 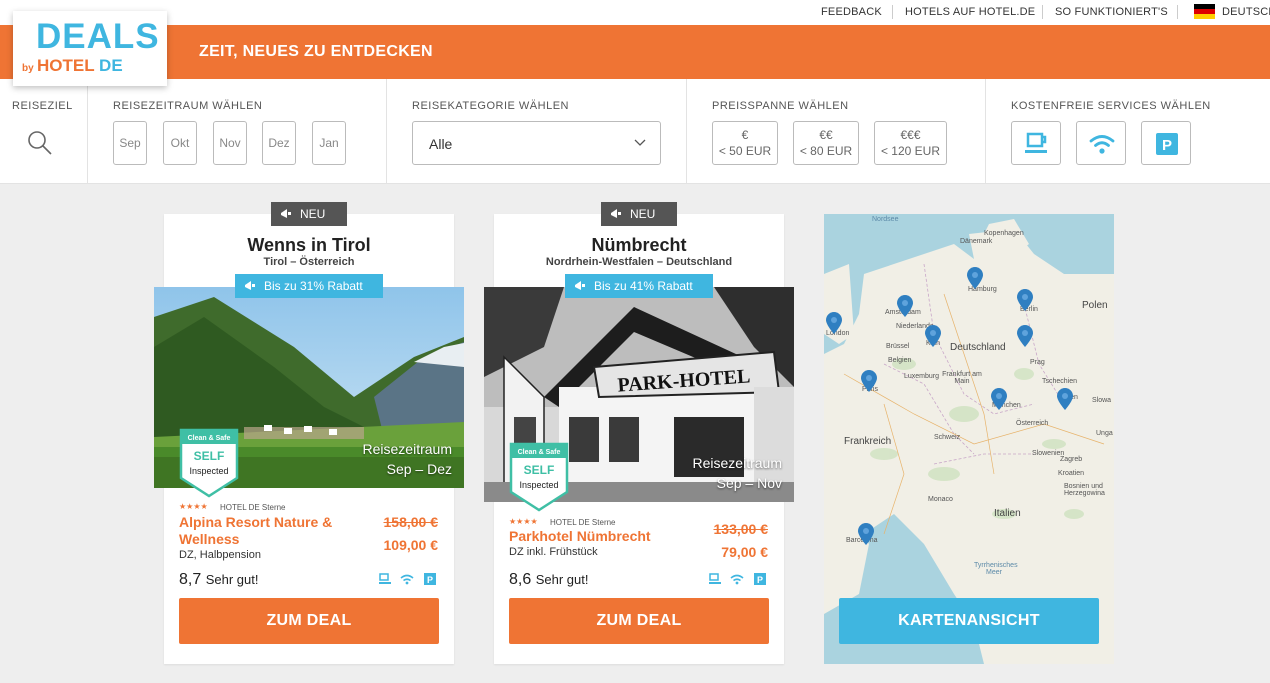 I want to click on badge-bottom-text: Inspected, so click(x=538, y=485).